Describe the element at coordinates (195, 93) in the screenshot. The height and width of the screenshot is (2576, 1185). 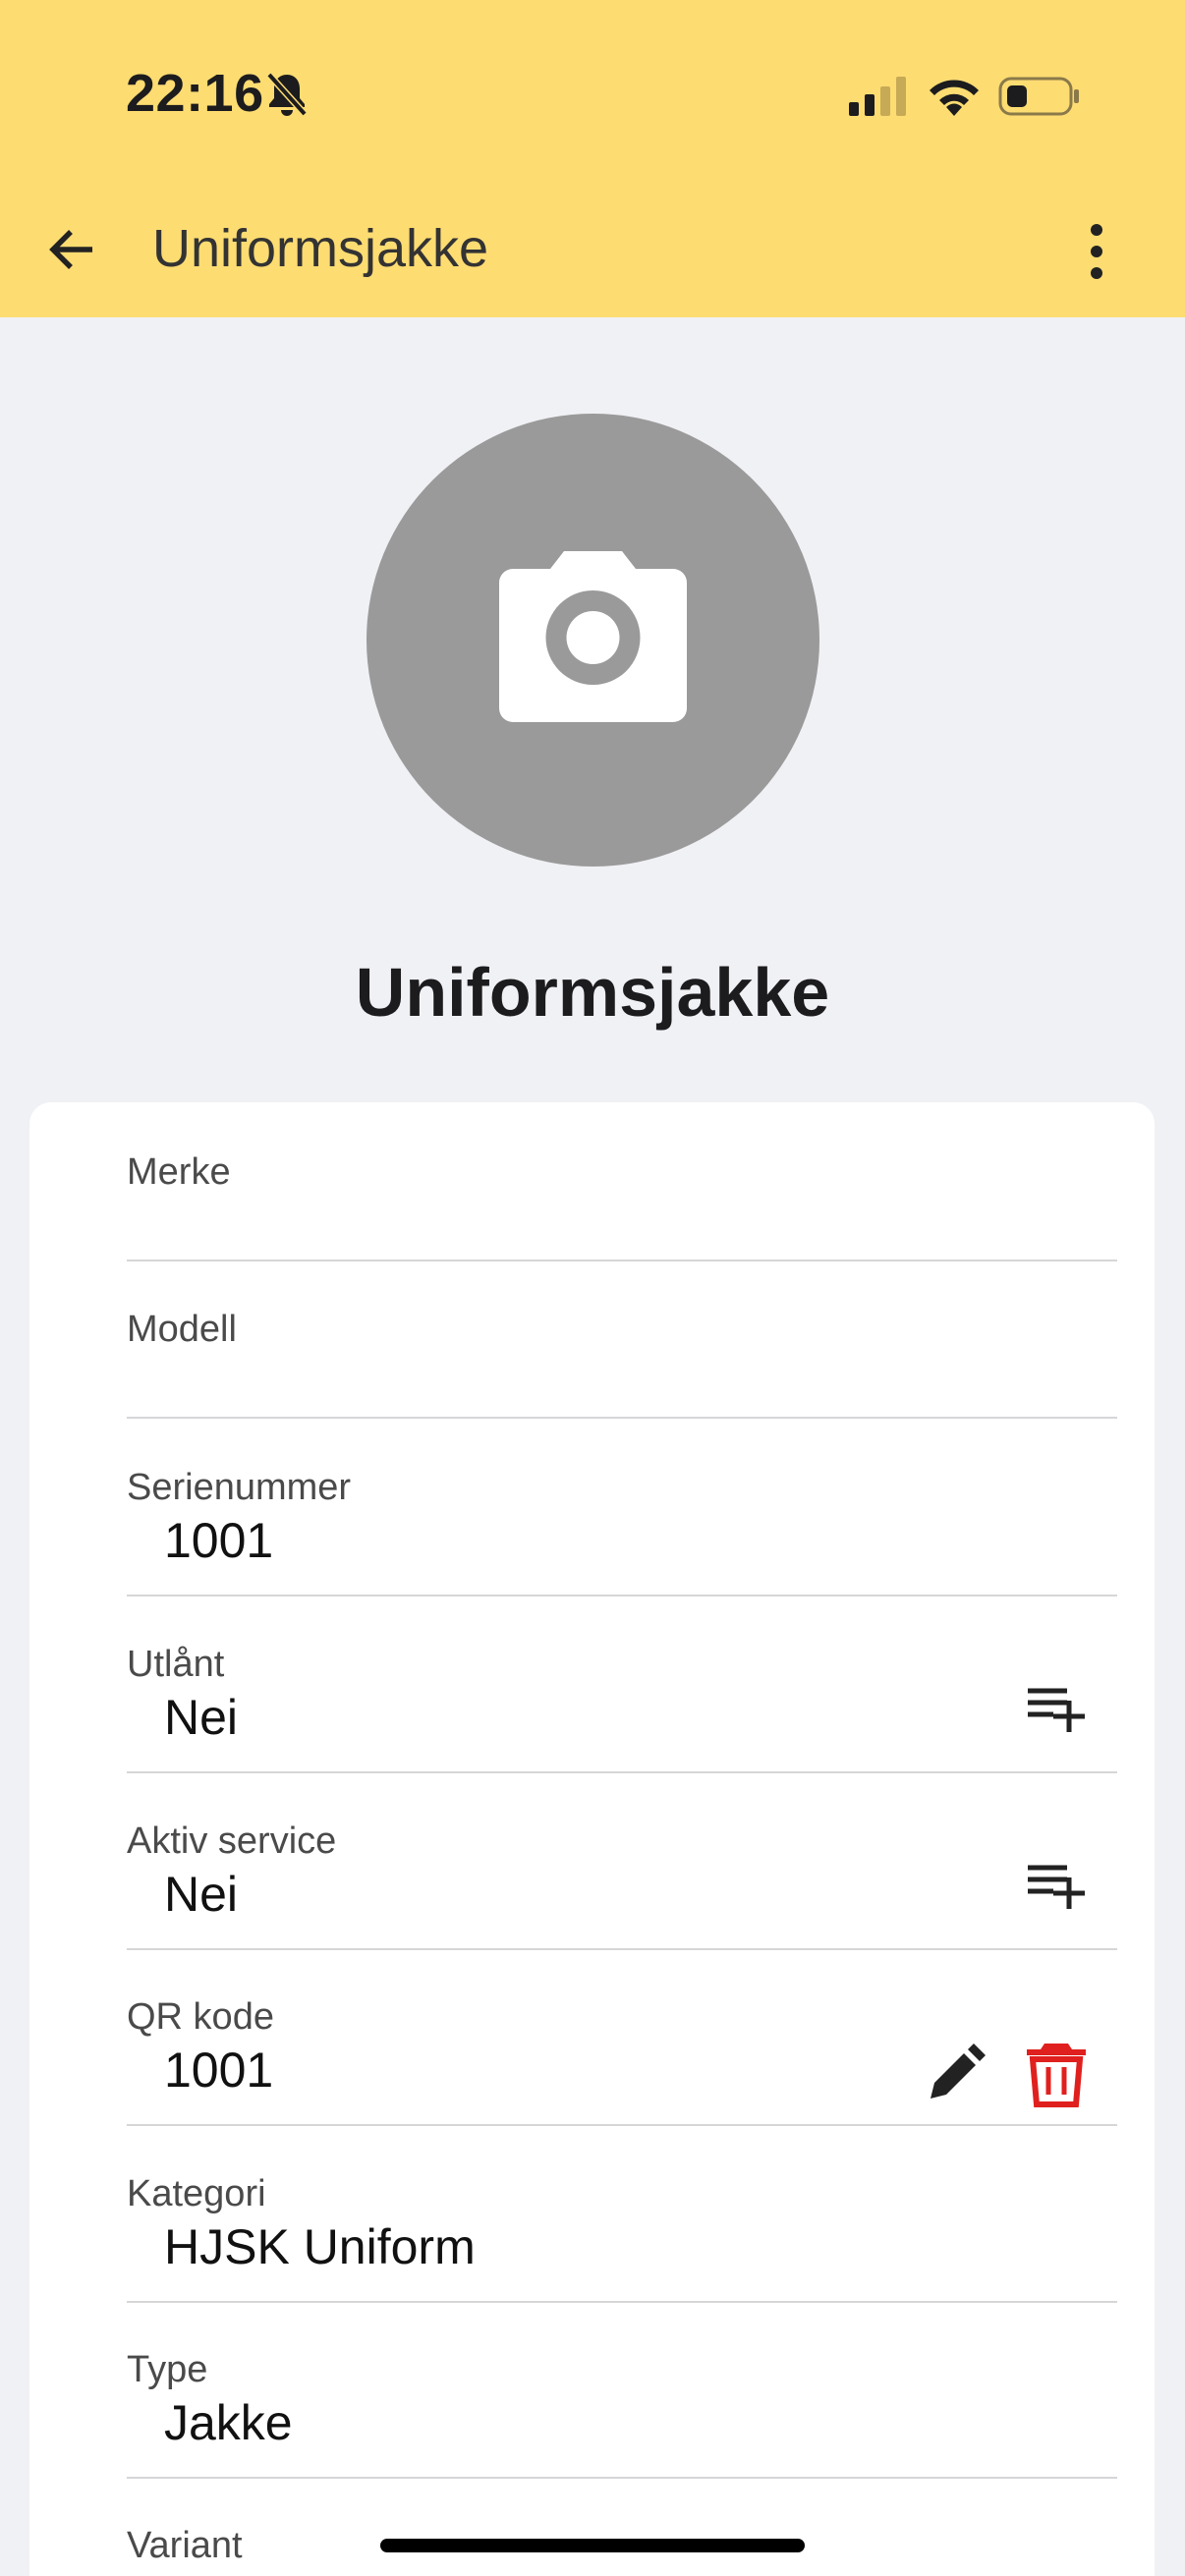
I see `status-time: 22:16` at that location.